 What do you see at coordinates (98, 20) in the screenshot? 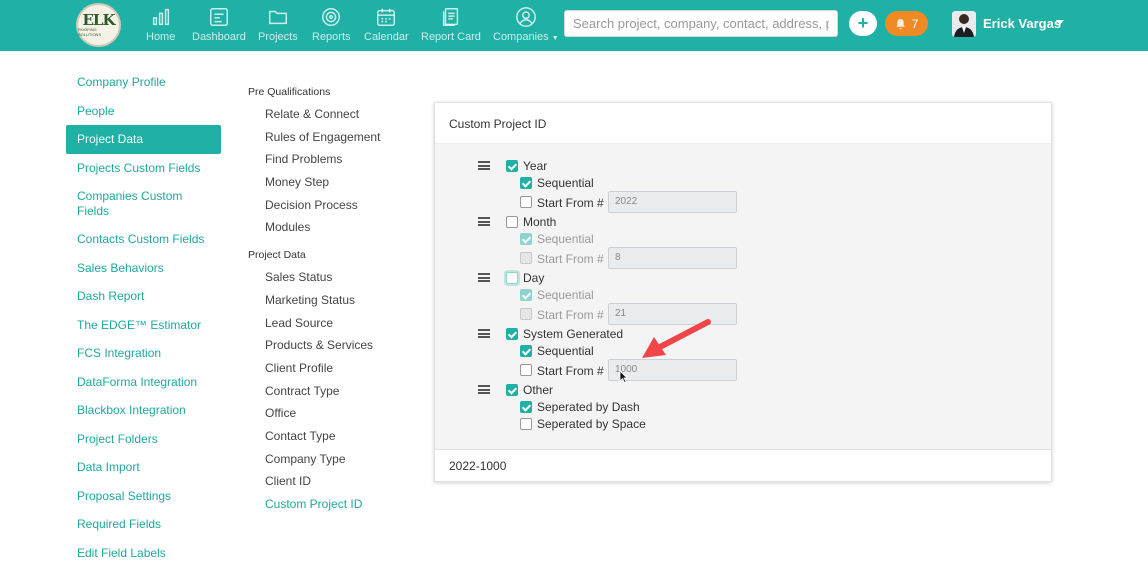
I see `logo-text: ELK` at bounding box center [98, 20].